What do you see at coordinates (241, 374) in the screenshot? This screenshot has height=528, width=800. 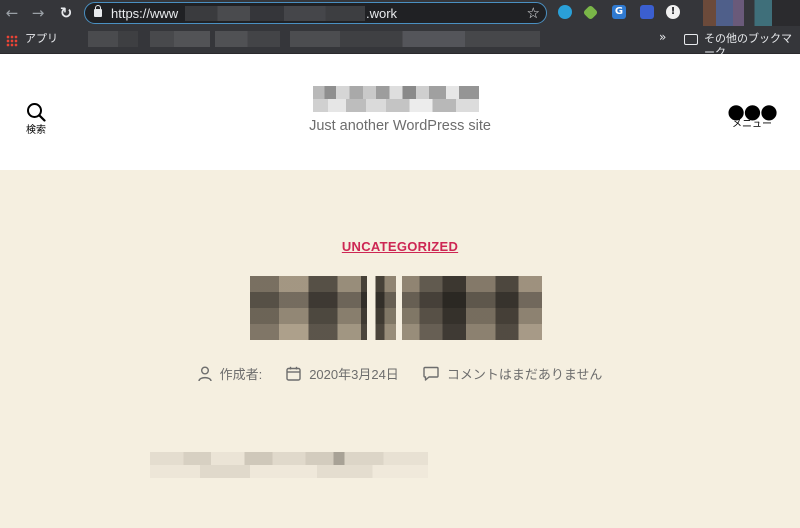 I see `author-label: 作成者:` at bounding box center [241, 374].